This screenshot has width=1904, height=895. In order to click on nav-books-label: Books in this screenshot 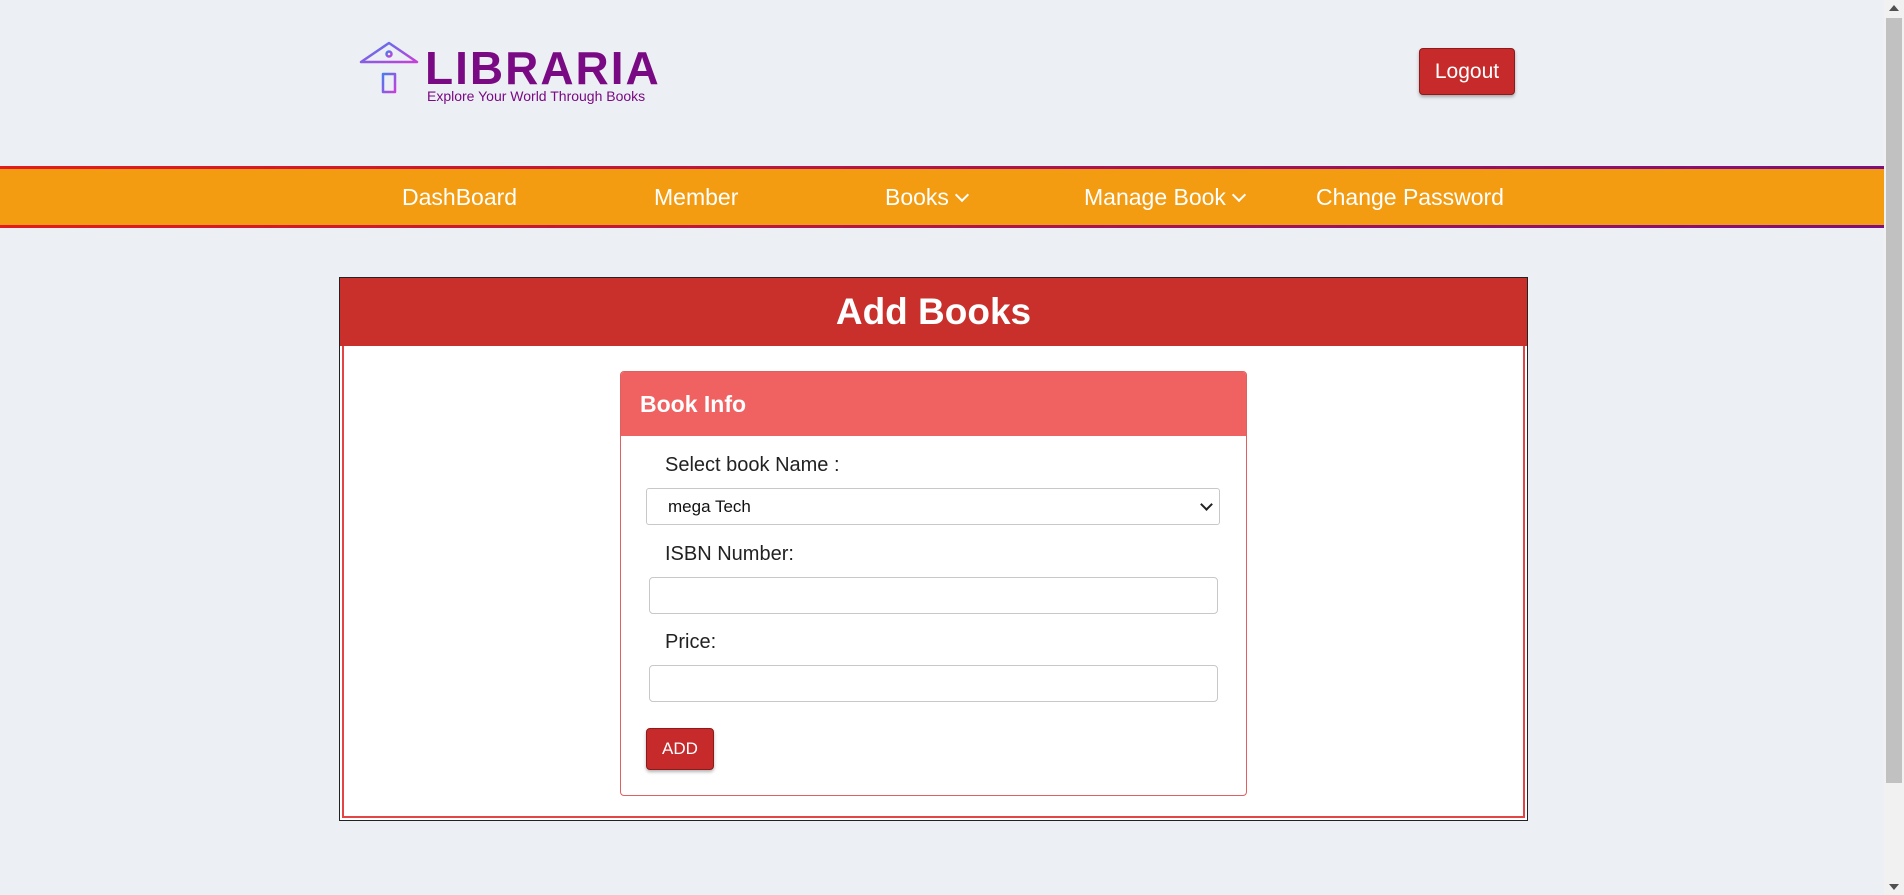, I will do `click(917, 197)`.